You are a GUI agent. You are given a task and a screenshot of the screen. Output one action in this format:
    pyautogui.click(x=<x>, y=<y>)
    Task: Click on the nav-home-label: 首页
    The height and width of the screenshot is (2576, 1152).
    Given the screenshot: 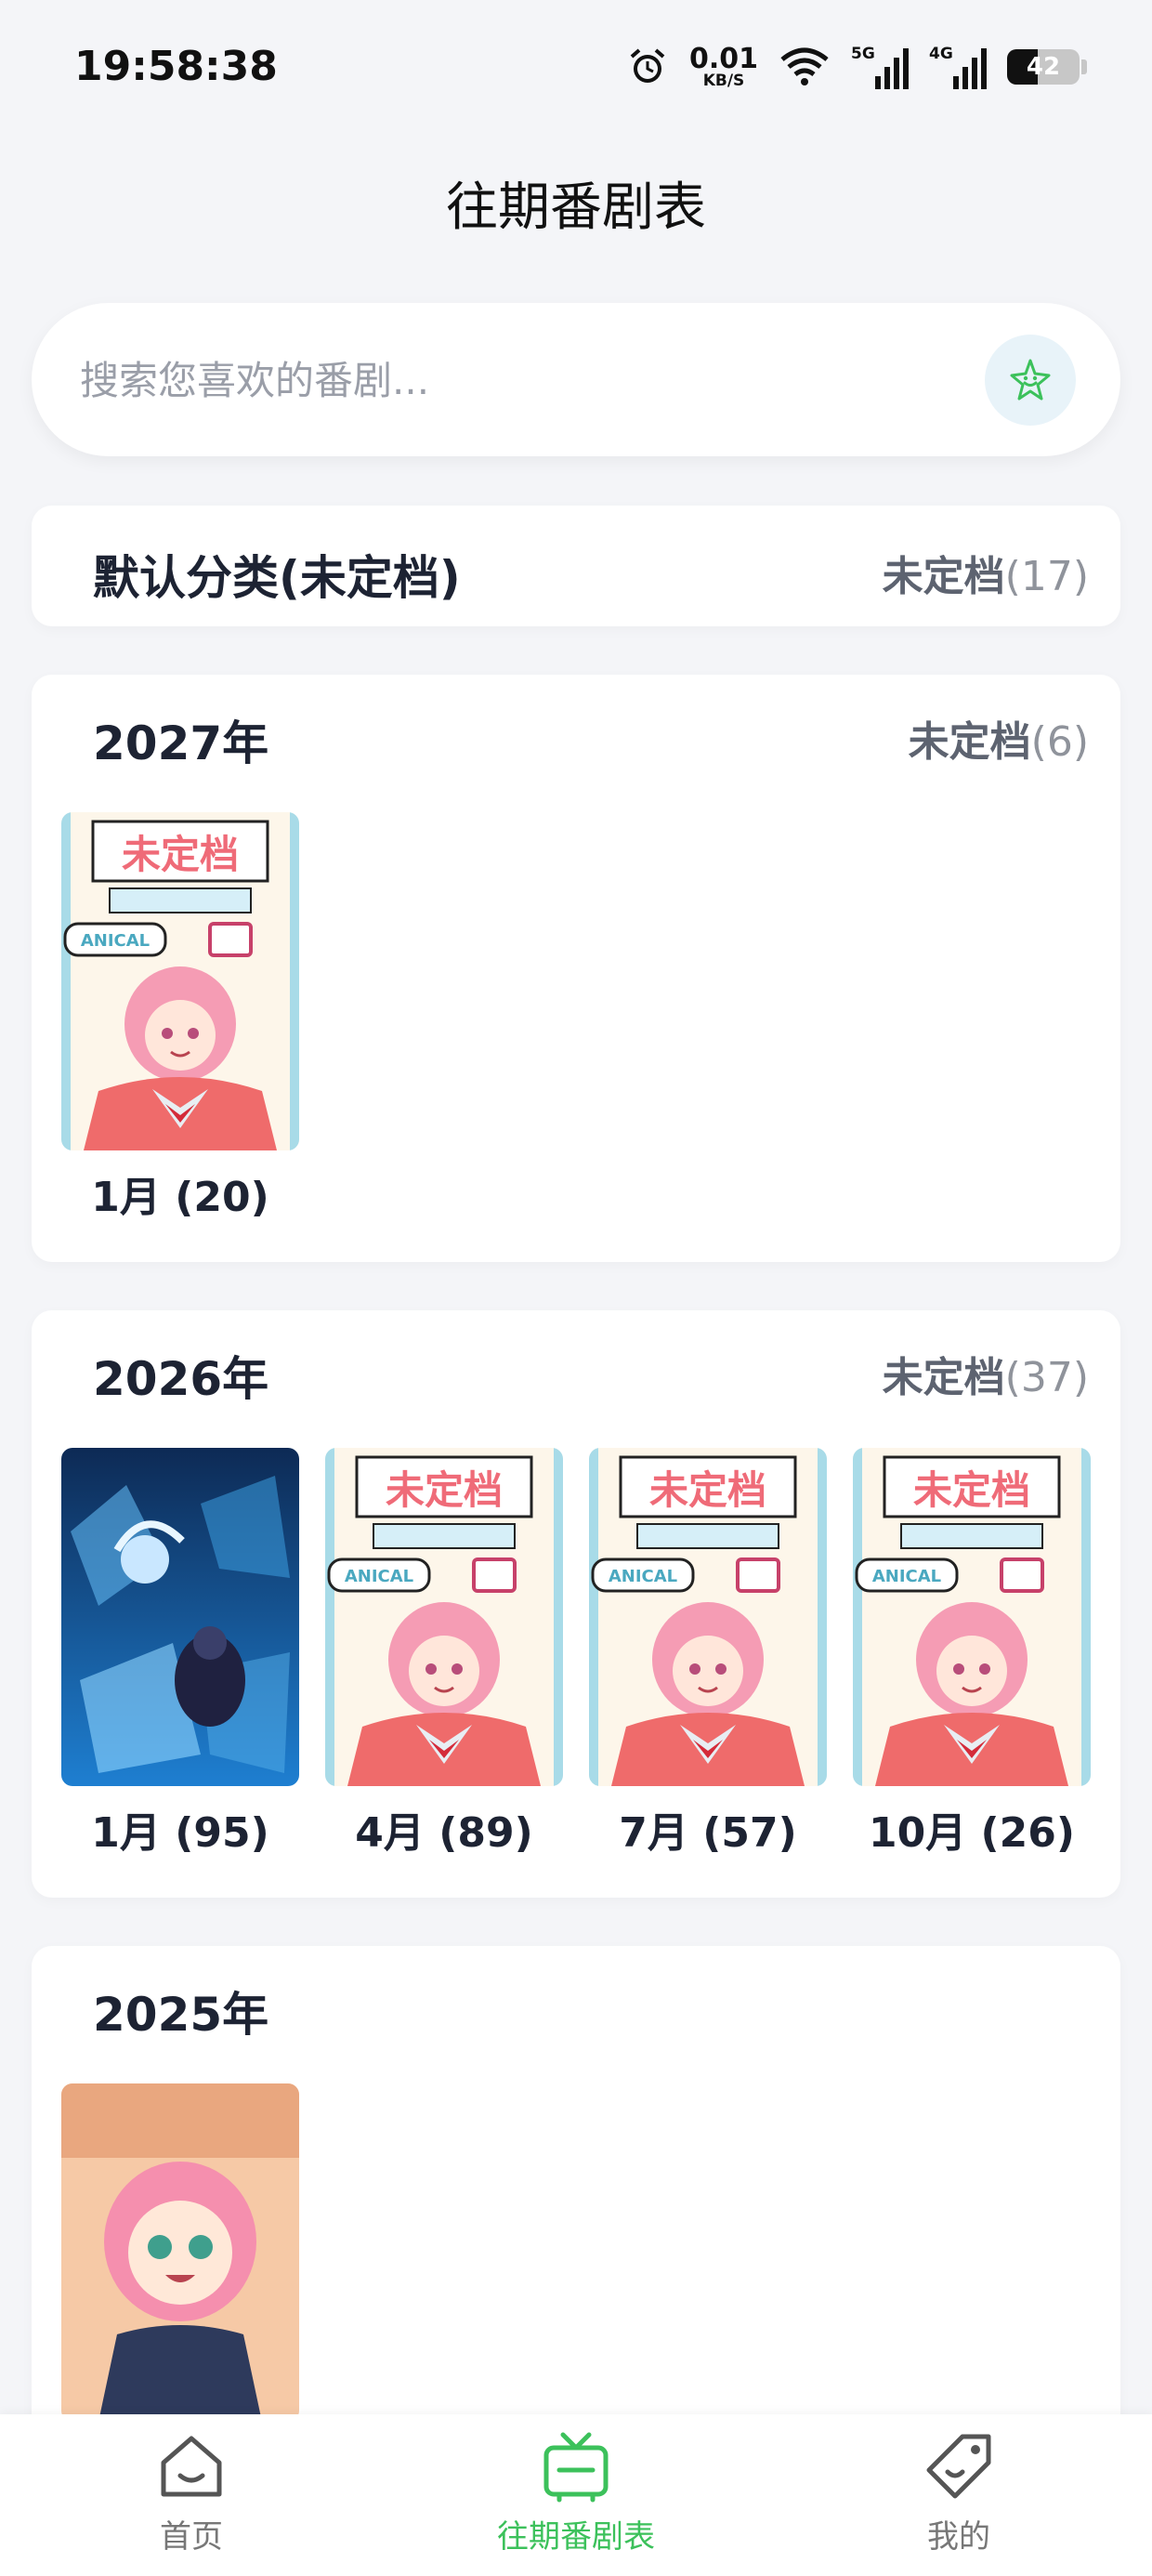 What is the action you would take?
    pyautogui.click(x=191, y=2537)
    